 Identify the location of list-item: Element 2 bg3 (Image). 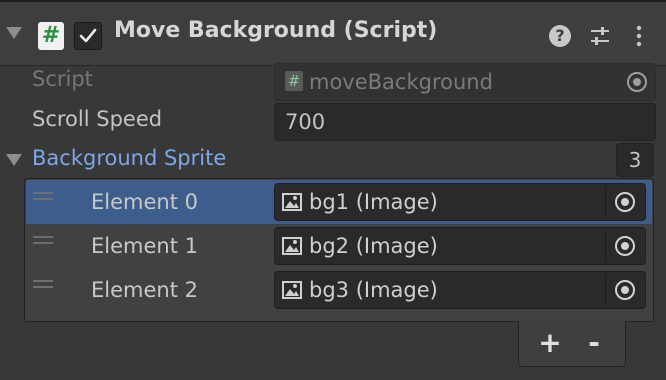
(339, 290).